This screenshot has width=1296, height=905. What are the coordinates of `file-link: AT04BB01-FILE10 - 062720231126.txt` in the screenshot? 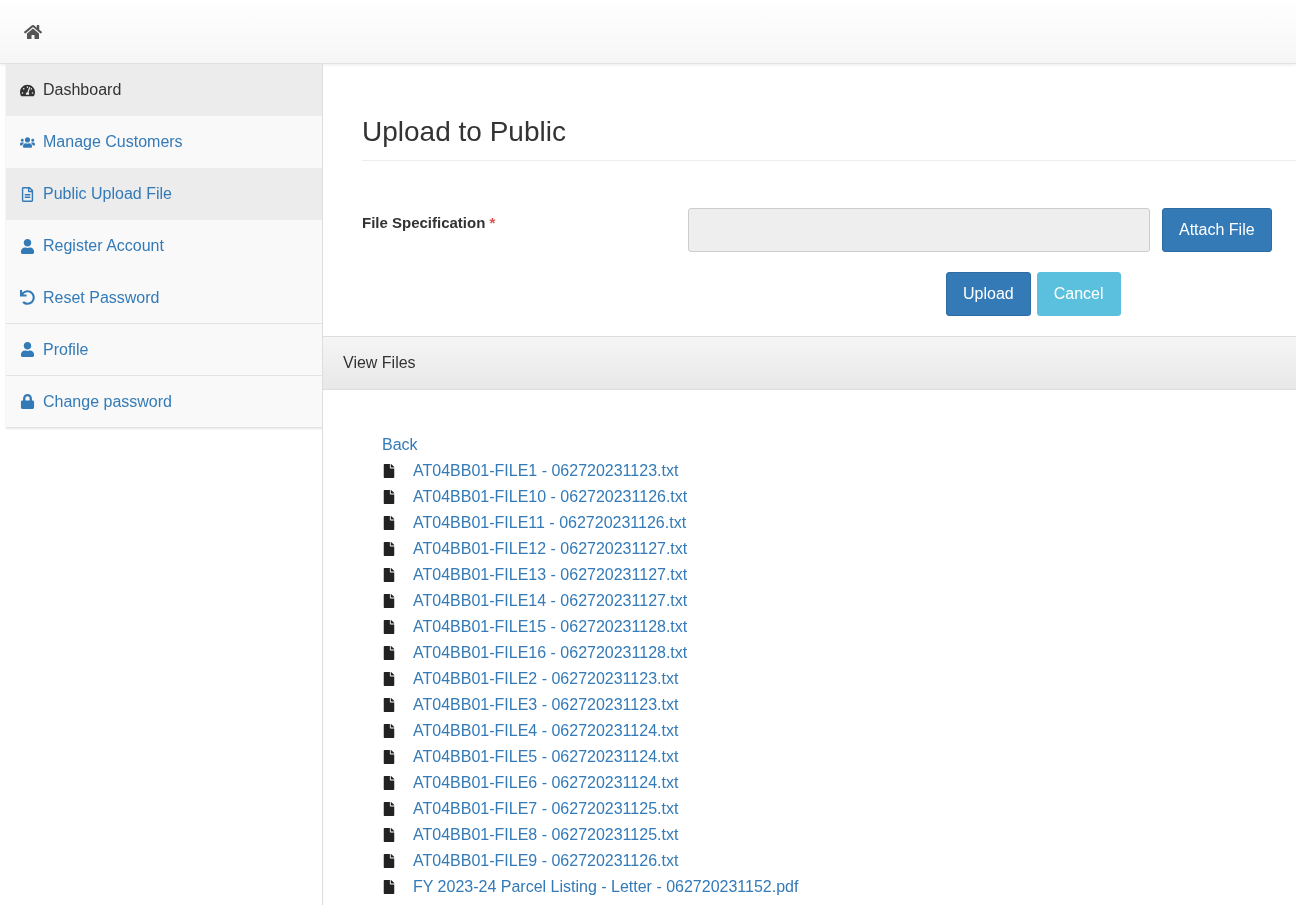 It's located at (550, 497).